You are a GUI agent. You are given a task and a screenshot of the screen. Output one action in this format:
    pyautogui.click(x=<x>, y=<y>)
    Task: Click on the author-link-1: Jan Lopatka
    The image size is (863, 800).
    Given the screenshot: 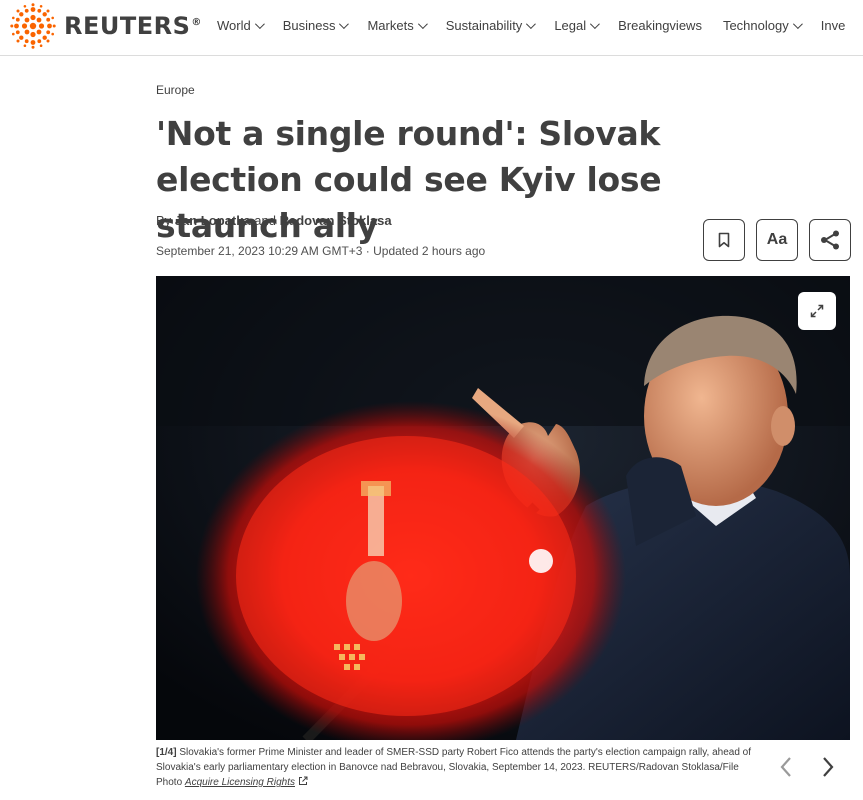 What is the action you would take?
    pyautogui.click(x=213, y=220)
    